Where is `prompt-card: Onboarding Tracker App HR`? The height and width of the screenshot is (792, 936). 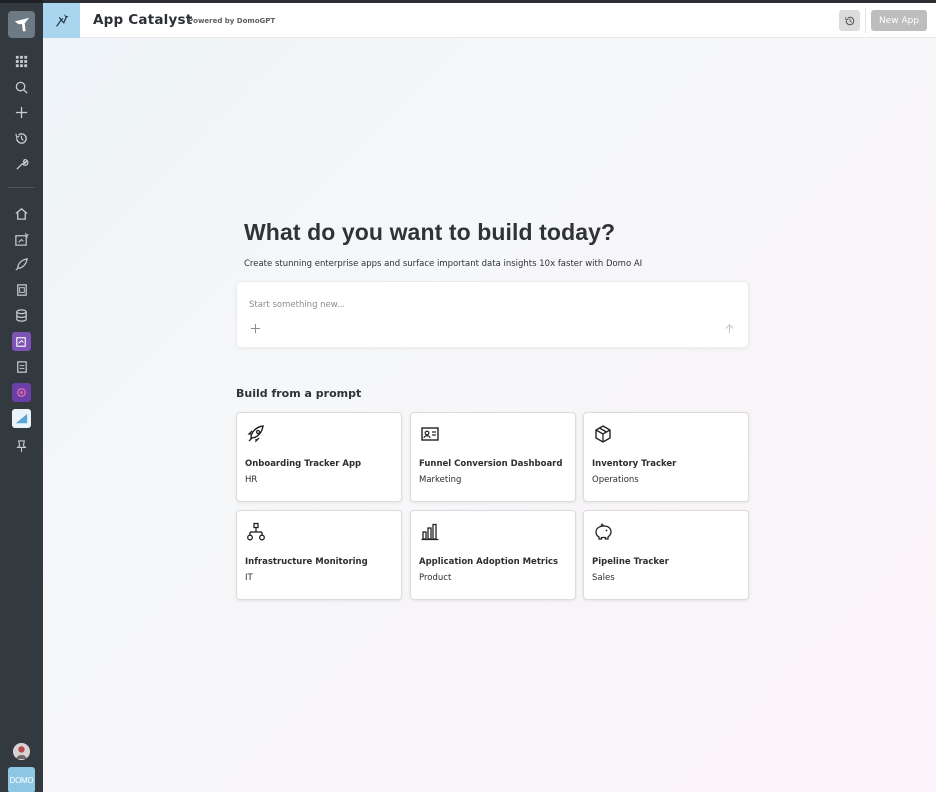 prompt-card: Onboarding Tracker App HR is located at coordinates (319, 457).